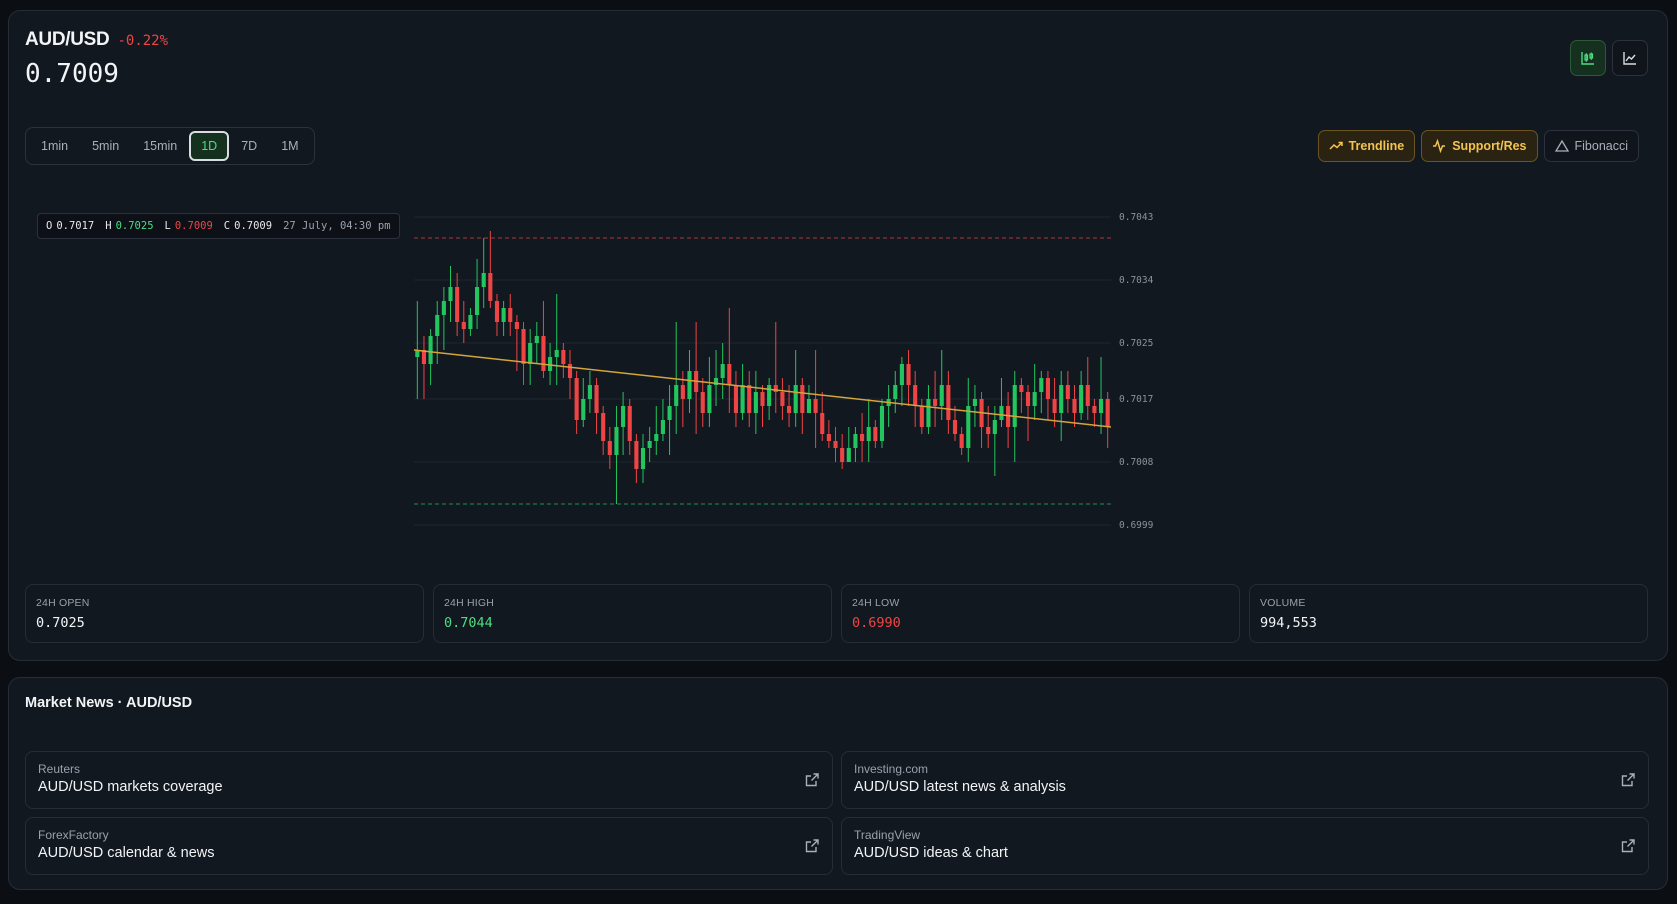 The image size is (1677, 904). What do you see at coordinates (1245, 846) in the screenshot?
I see `news-item-tradingview: TradingView AUD/USD ideas & chart` at bounding box center [1245, 846].